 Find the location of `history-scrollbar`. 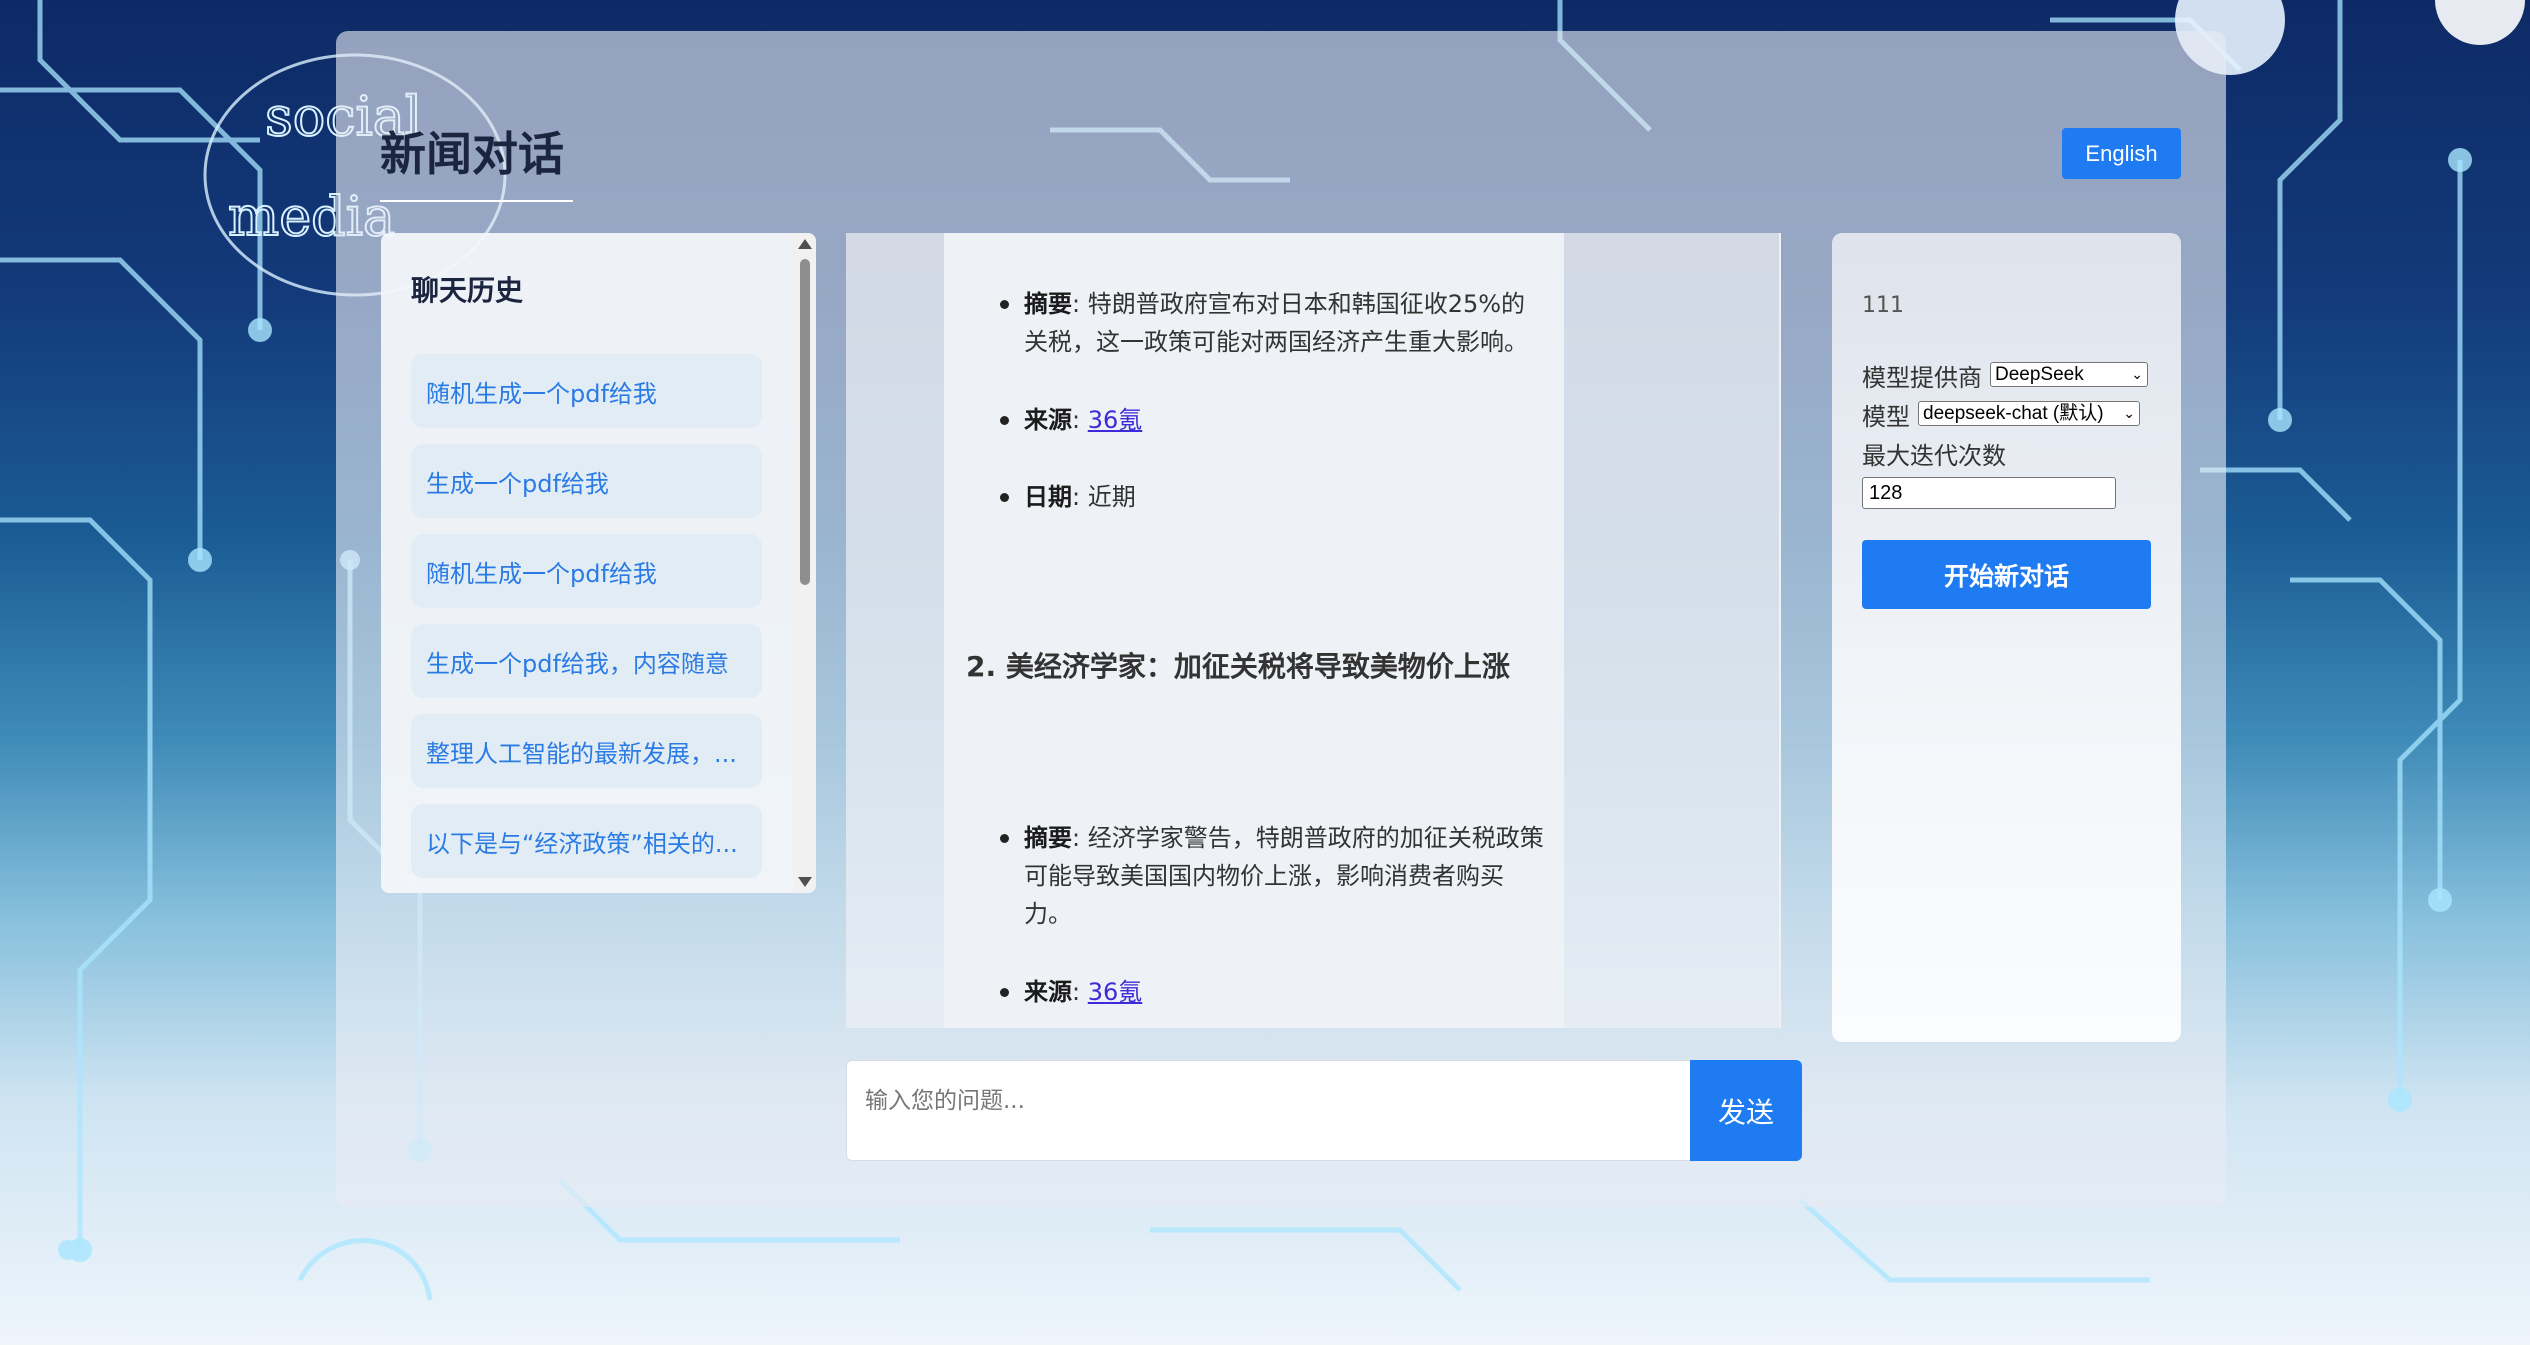

history-scrollbar is located at coordinates (804, 563).